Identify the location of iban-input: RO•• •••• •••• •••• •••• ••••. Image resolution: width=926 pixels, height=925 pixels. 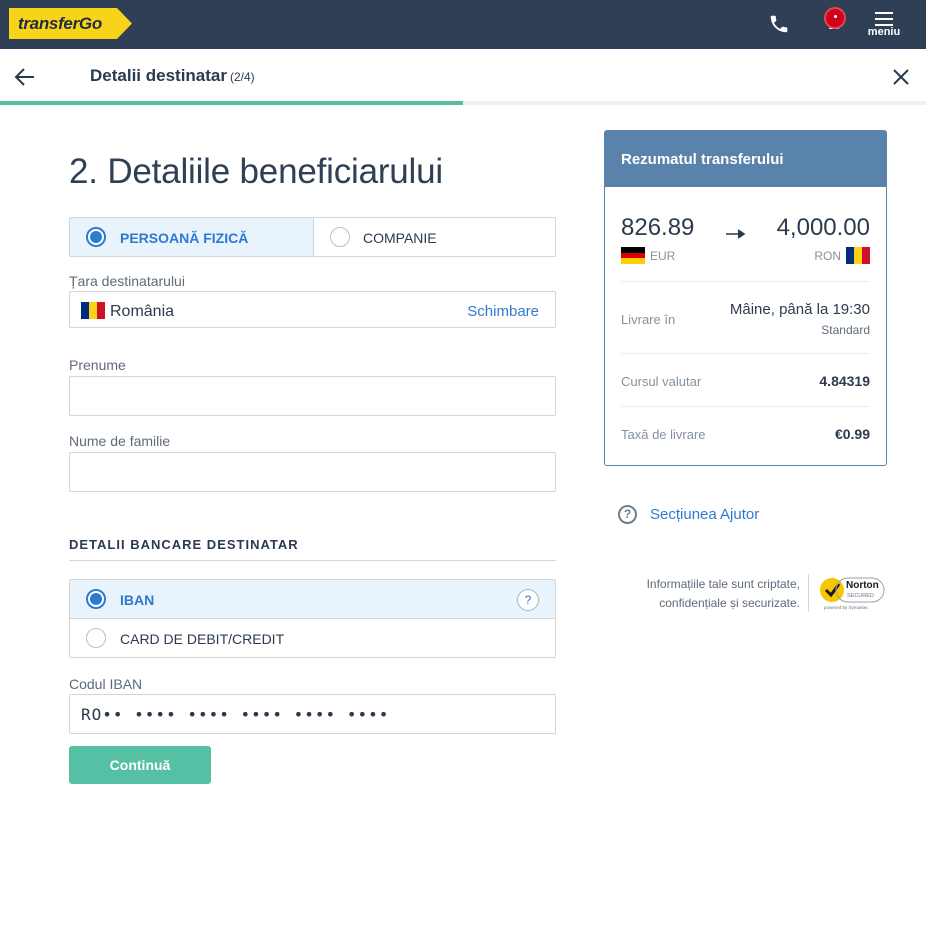
(312, 714).